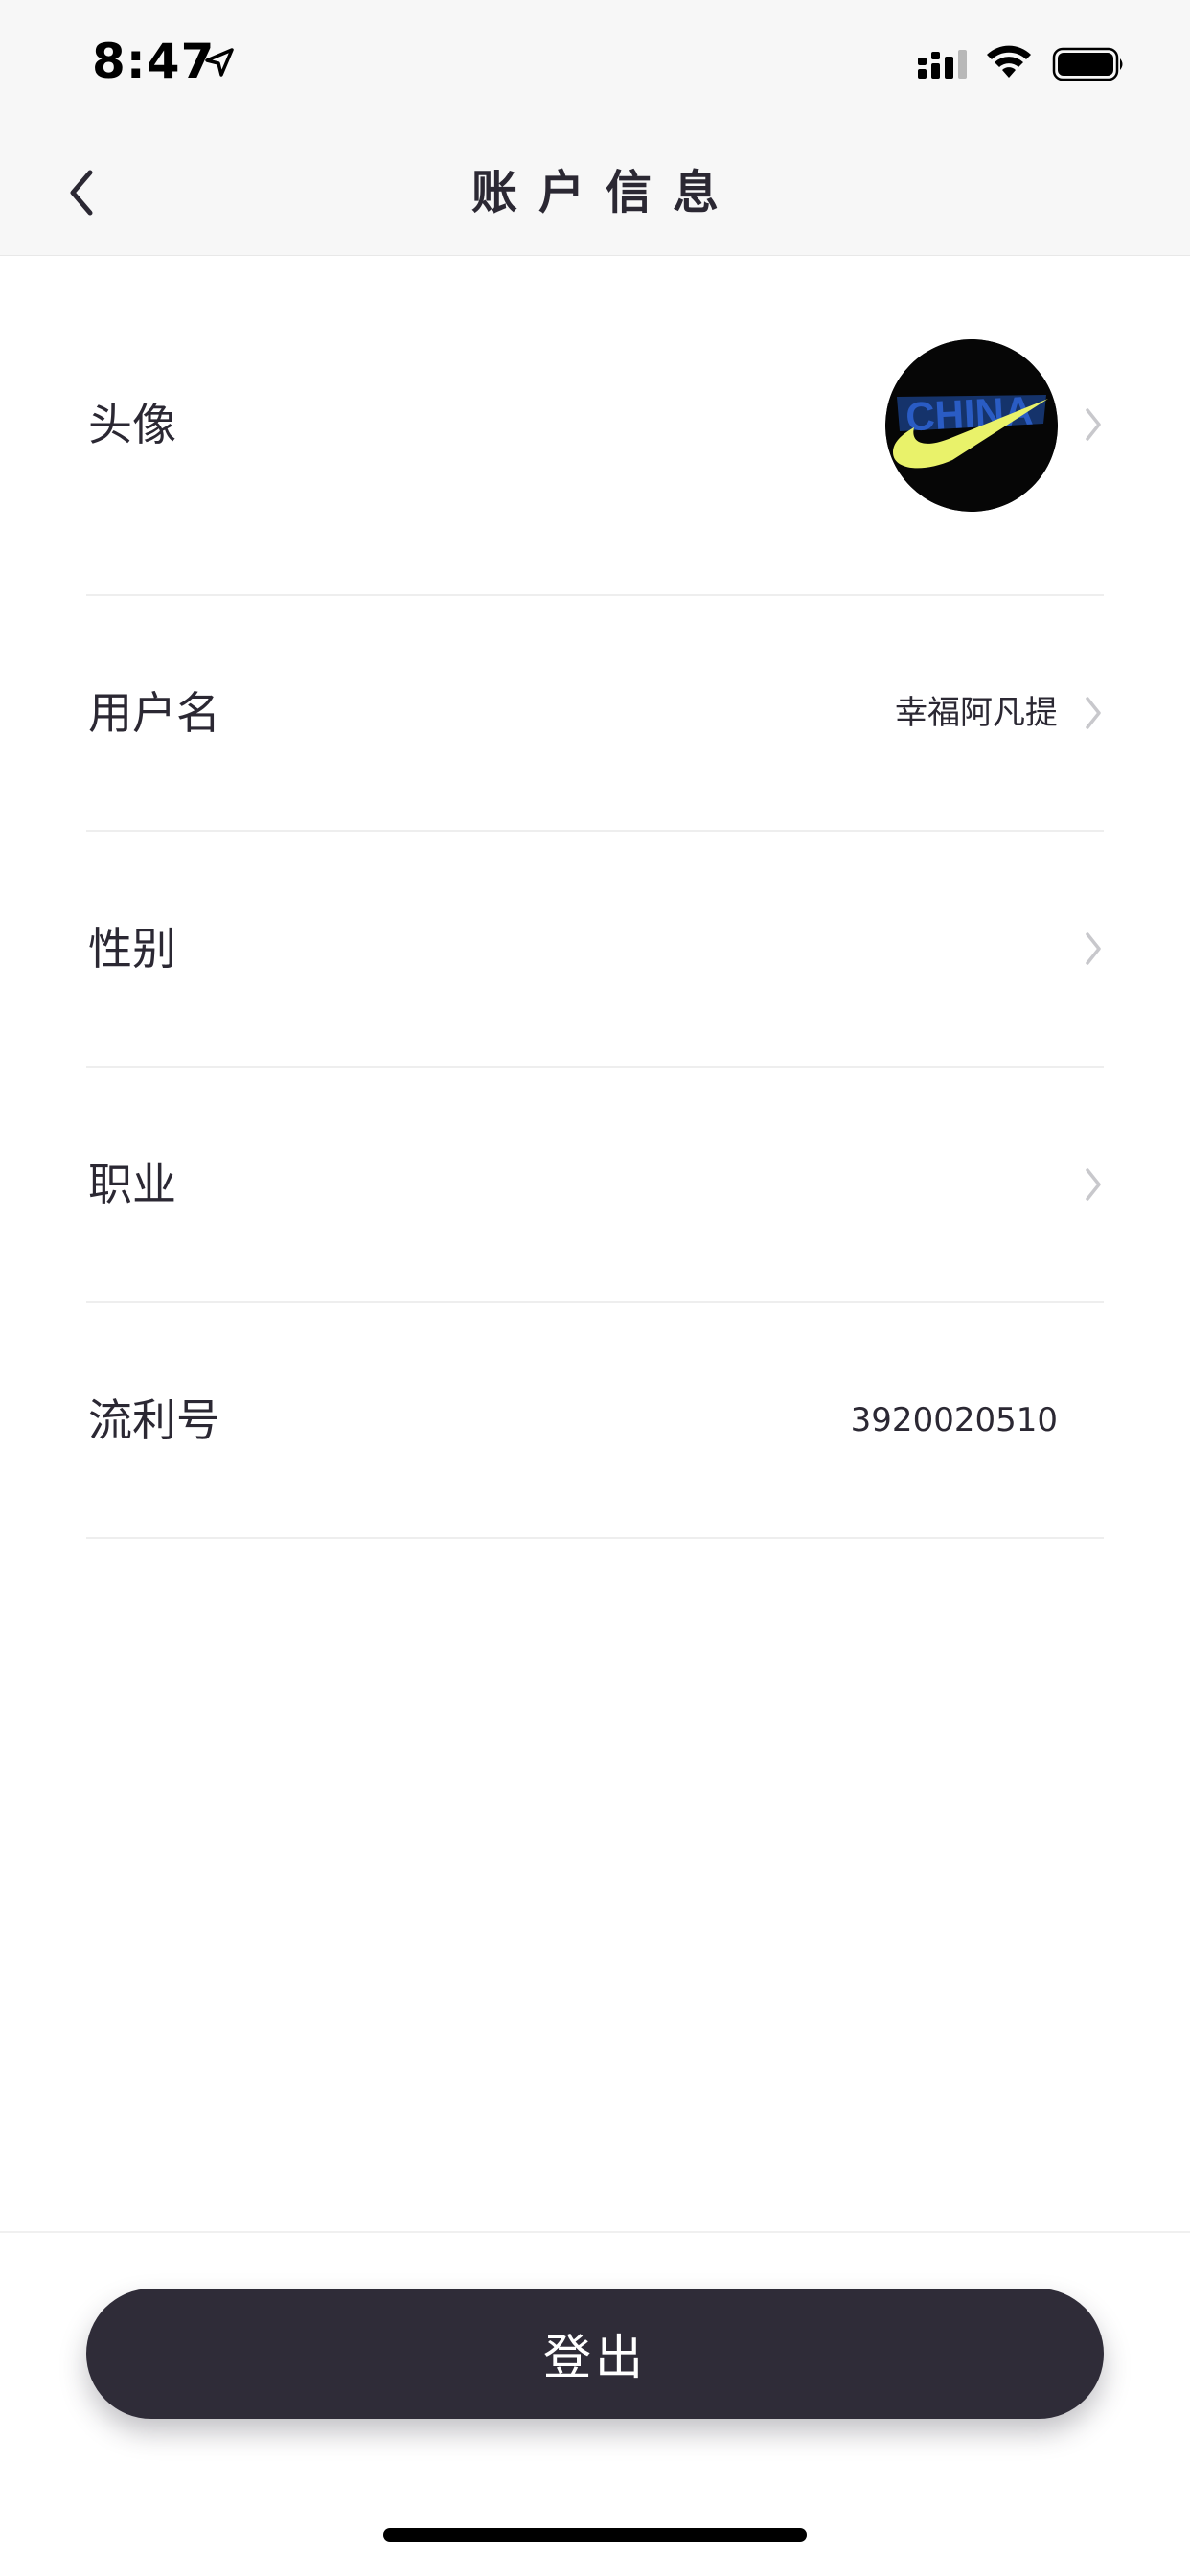 This screenshot has height=2576, width=1190. Describe the element at coordinates (595, 2535) in the screenshot. I see `home-indicator` at that location.